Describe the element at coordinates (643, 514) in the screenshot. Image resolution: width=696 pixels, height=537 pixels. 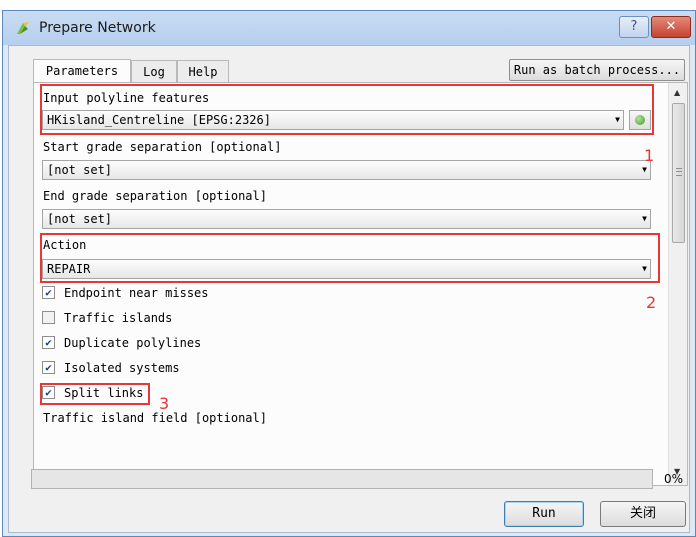
I see `close-button: 关闭` at that location.